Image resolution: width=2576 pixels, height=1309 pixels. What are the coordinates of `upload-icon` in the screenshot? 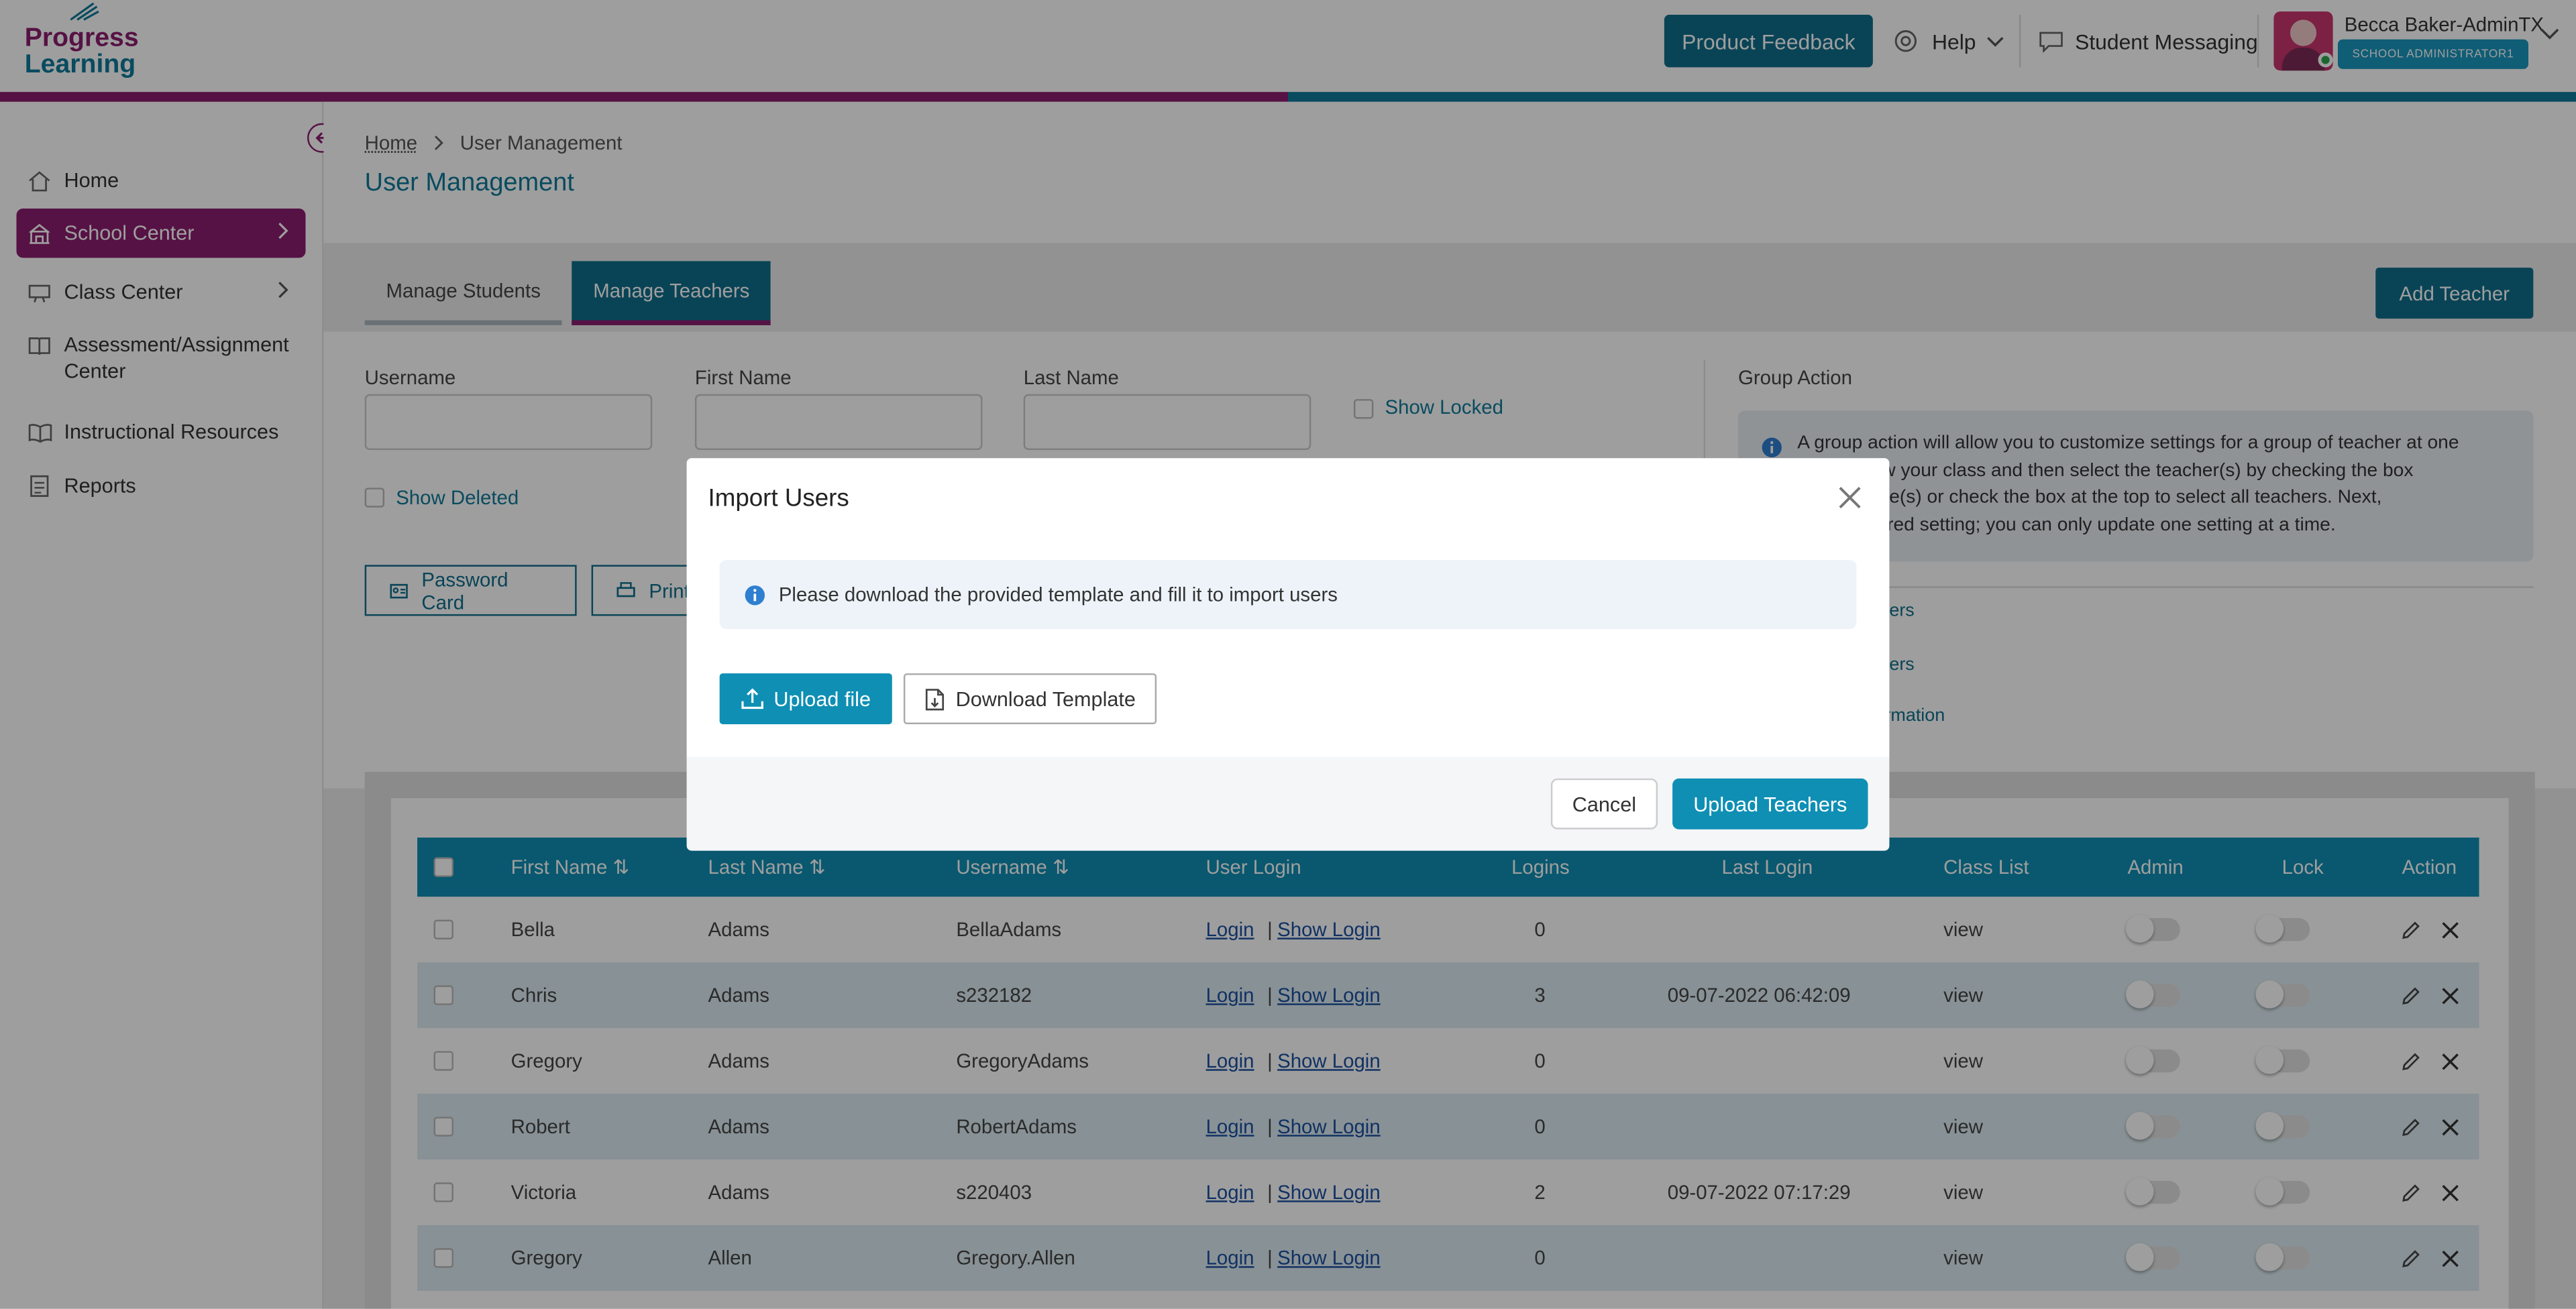 It's located at (752, 698).